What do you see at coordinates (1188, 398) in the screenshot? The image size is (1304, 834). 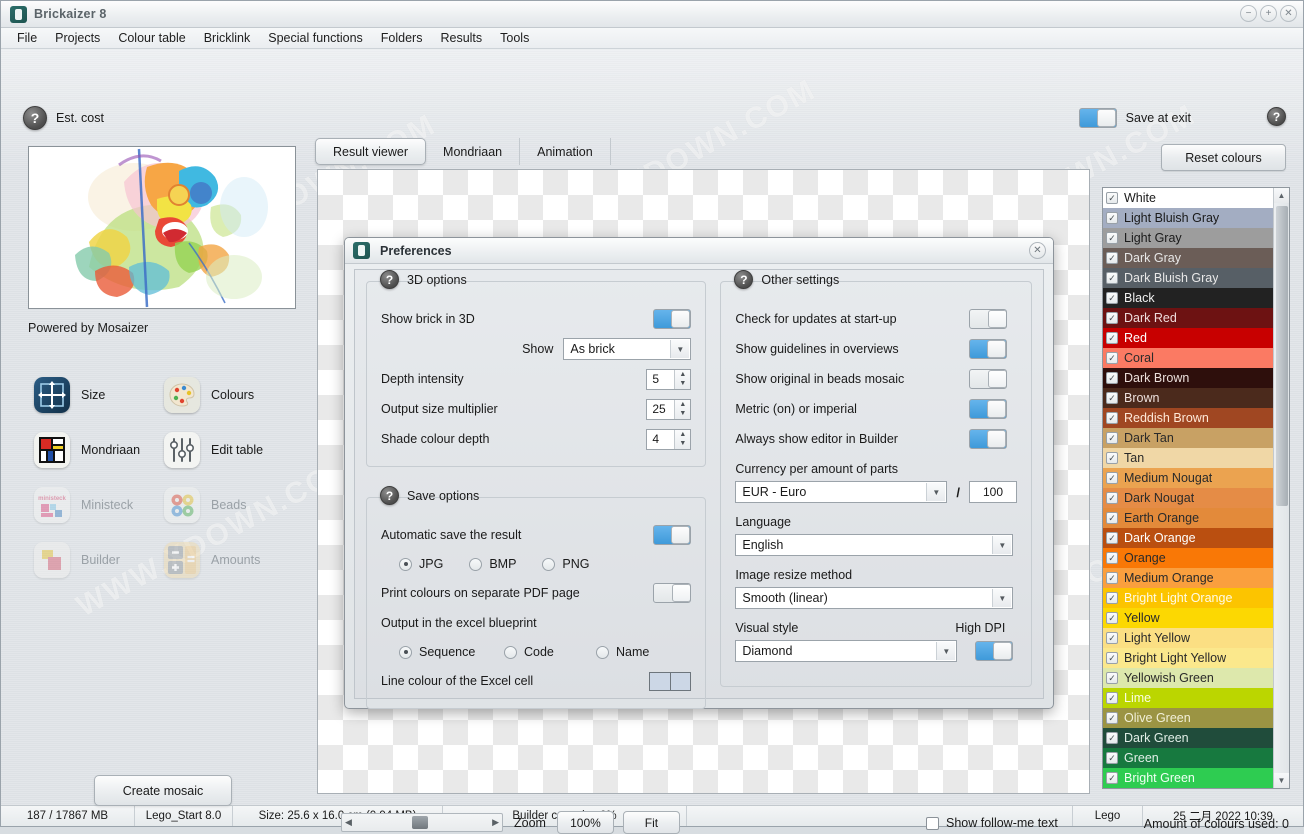 I see `colour-row: ✓ Brown` at bounding box center [1188, 398].